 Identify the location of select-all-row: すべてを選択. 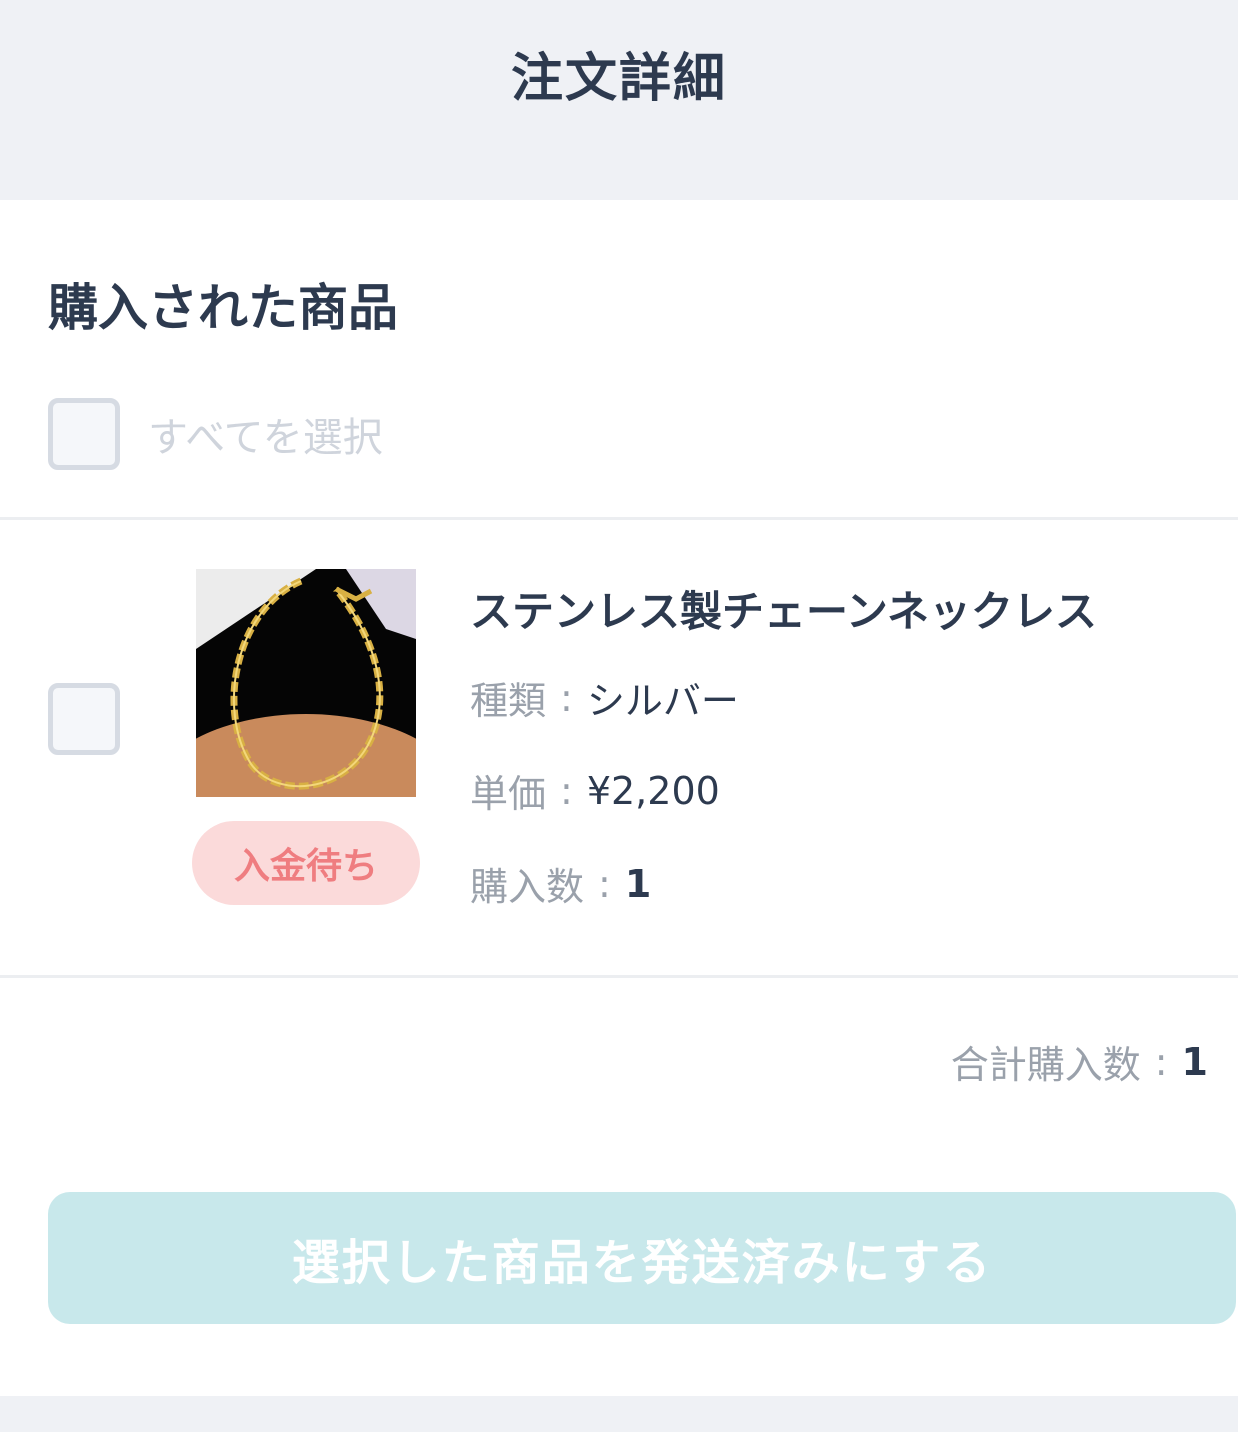
(215, 434).